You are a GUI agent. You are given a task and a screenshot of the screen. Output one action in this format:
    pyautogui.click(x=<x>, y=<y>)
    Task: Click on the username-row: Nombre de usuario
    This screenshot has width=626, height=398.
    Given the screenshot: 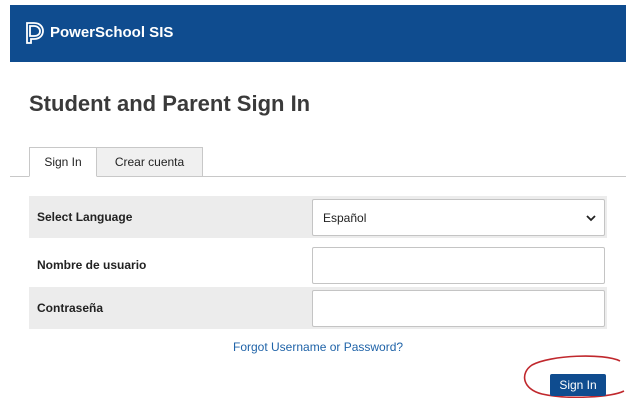 What is the action you would take?
    pyautogui.click(x=318, y=265)
    